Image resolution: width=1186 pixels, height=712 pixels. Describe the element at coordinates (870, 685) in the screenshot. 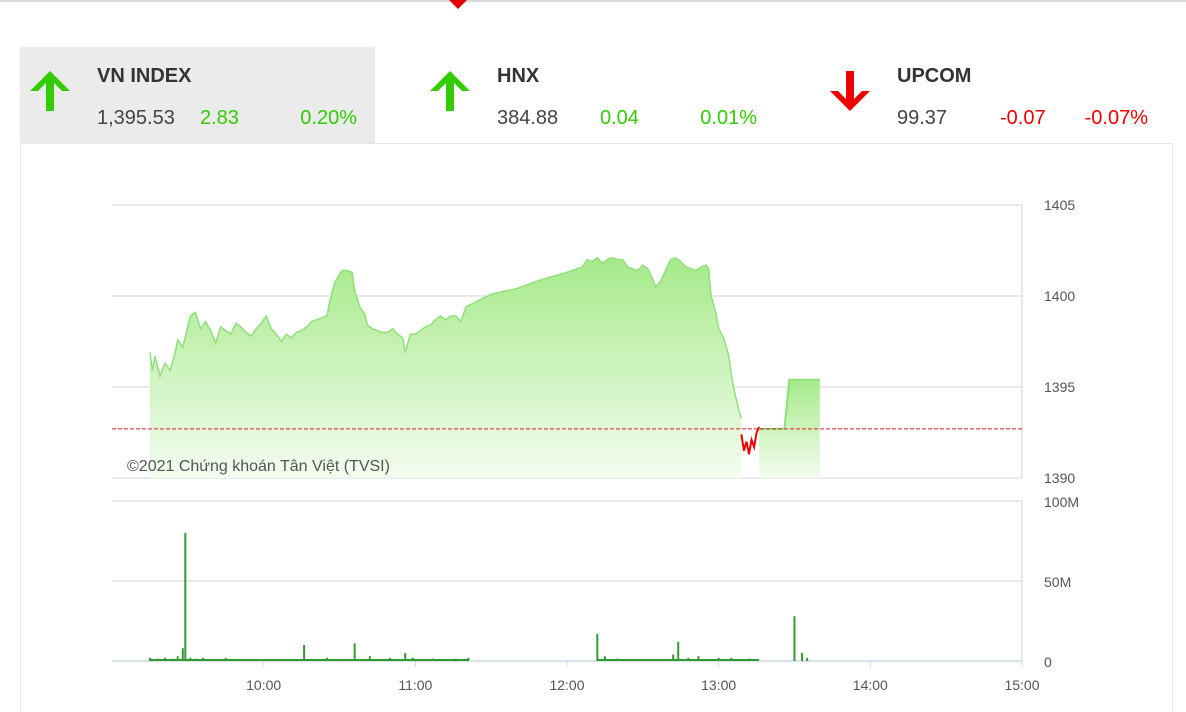

I see `x-tick-label: 14:00` at that location.